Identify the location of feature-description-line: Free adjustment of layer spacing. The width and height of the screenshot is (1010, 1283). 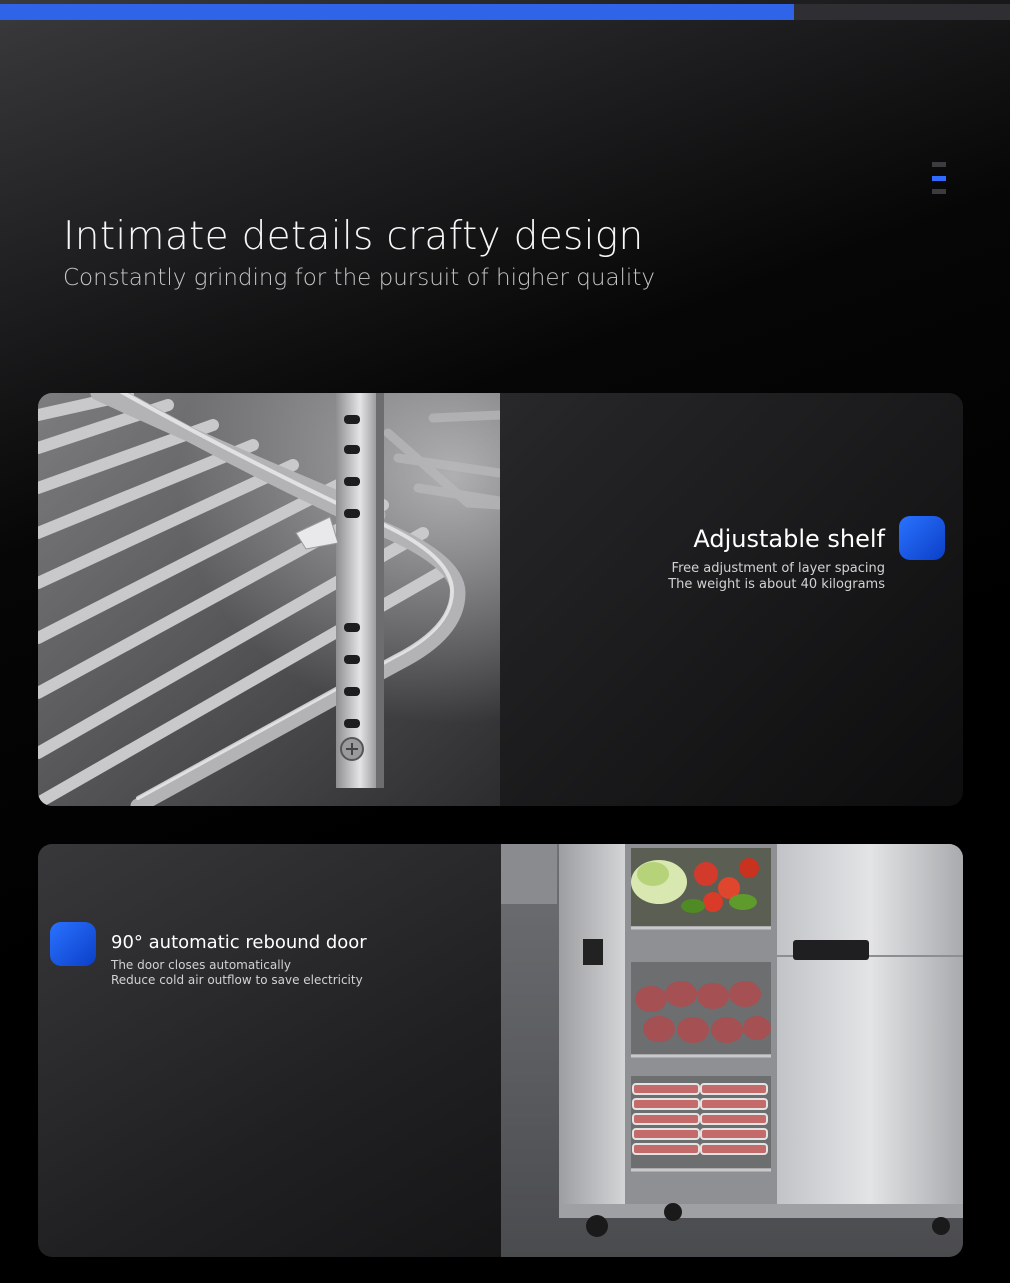
(778, 568).